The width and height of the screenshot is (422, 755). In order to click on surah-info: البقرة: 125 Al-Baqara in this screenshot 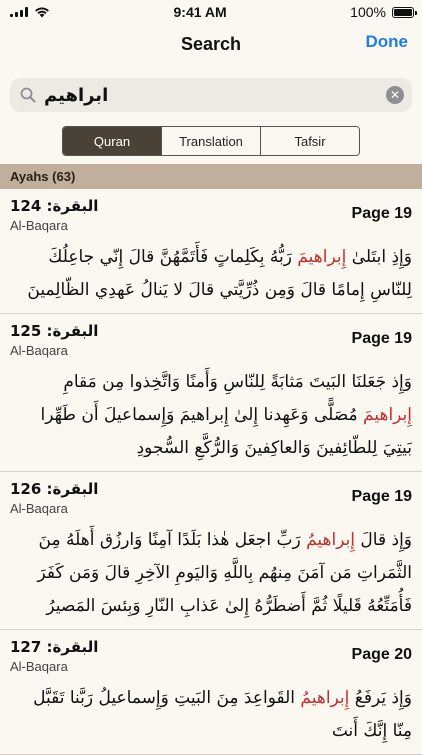, I will do `click(54, 340)`.